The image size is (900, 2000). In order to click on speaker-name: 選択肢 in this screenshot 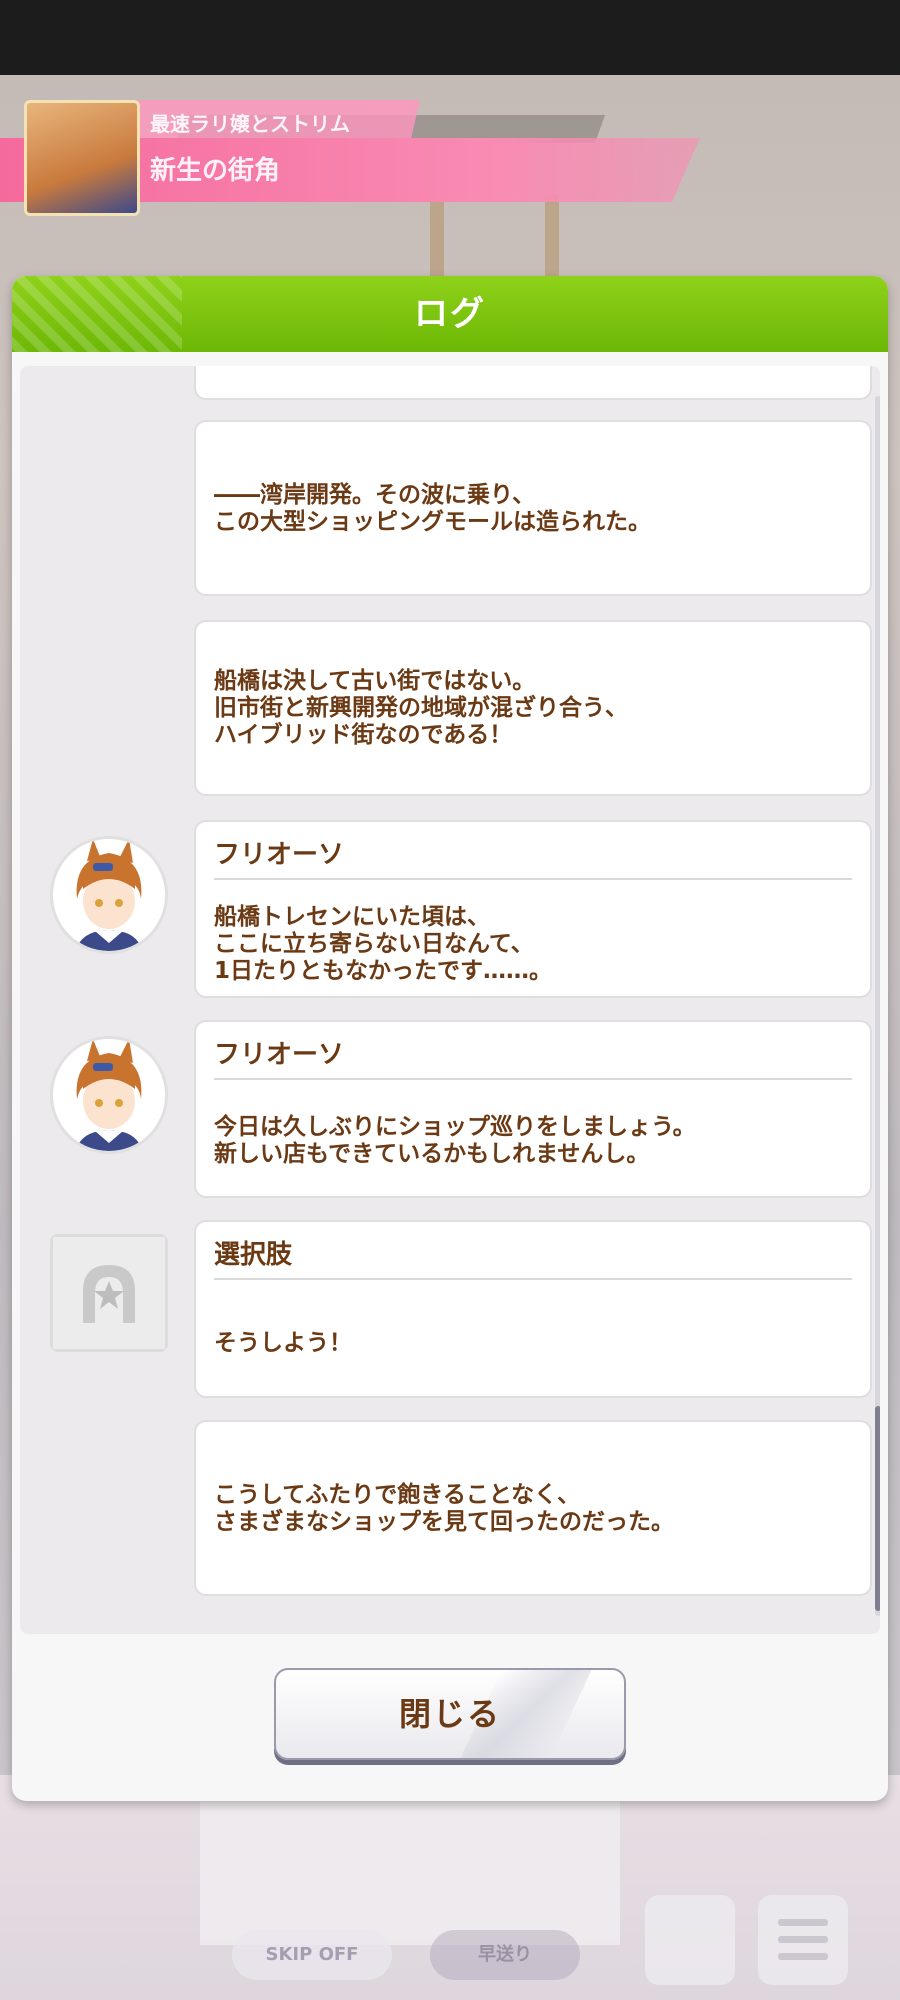, I will do `click(253, 1255)`.